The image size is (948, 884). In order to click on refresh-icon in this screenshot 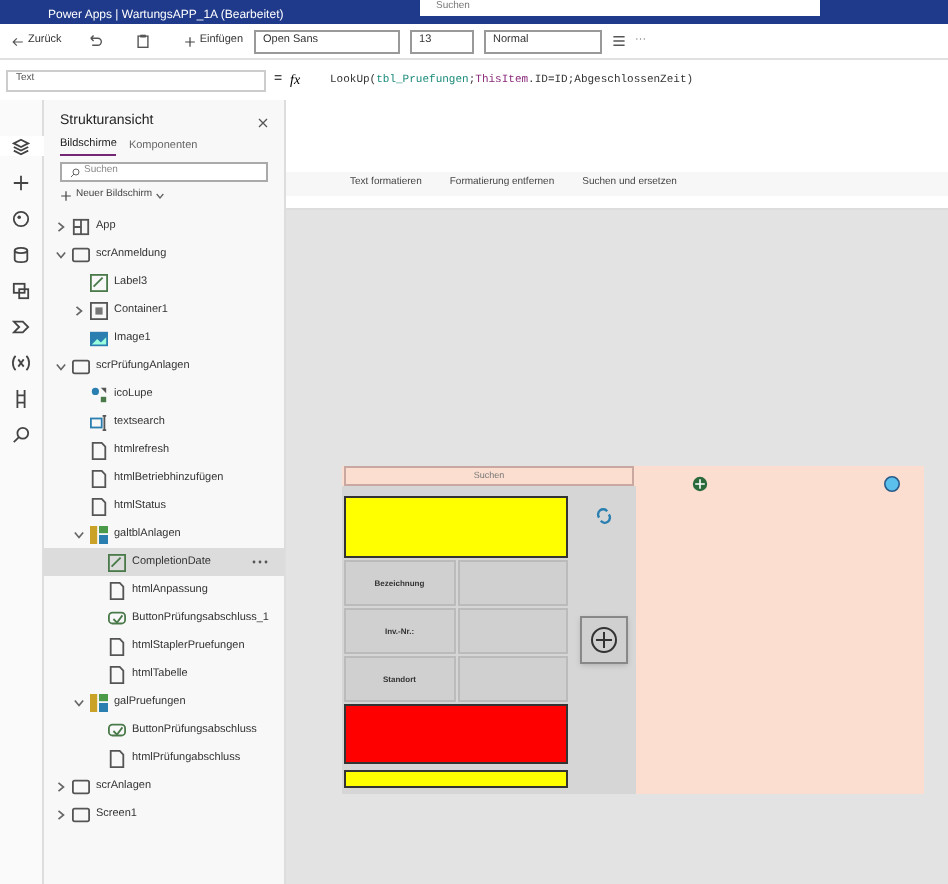, I will do `click(603, 516)`.